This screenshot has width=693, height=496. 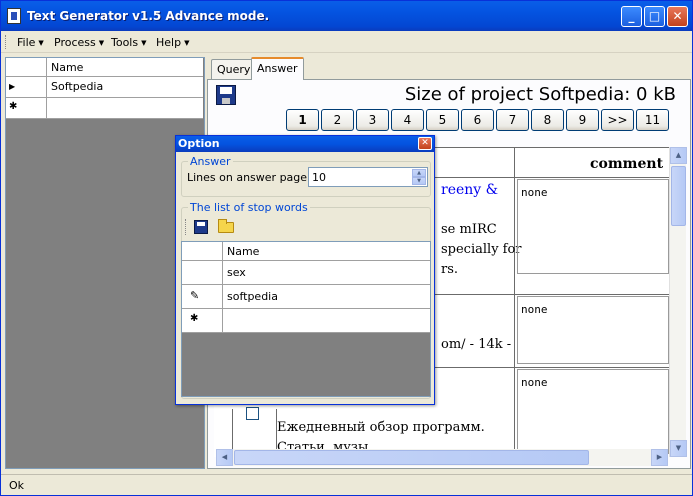 I want to click on lines-per-page-value: 10, so click(x=319, y=177).